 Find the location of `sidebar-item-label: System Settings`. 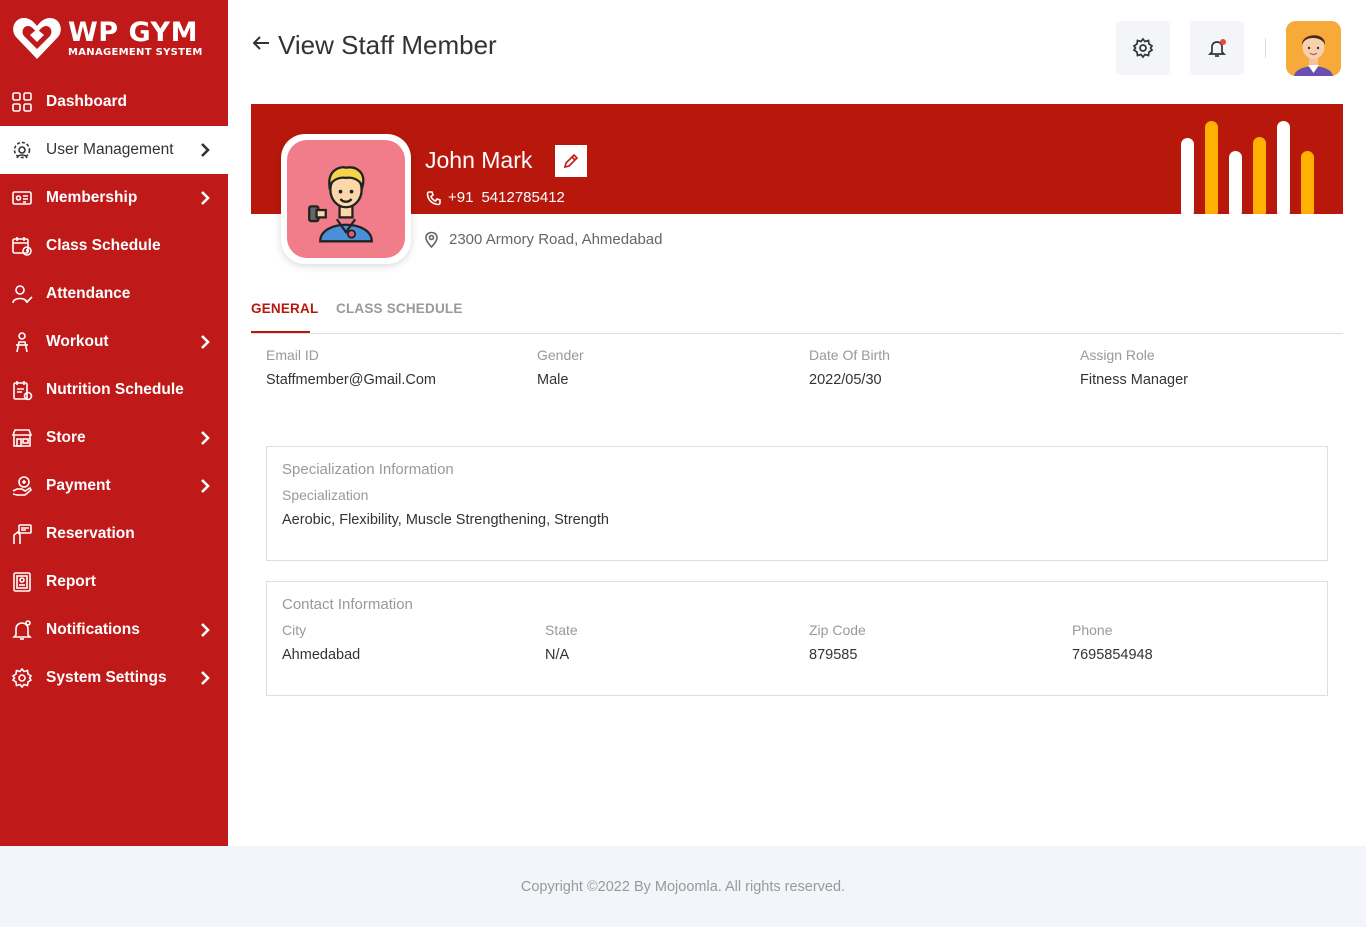

sidebar-item-label: System Settings is located at coordinates (106, 677).